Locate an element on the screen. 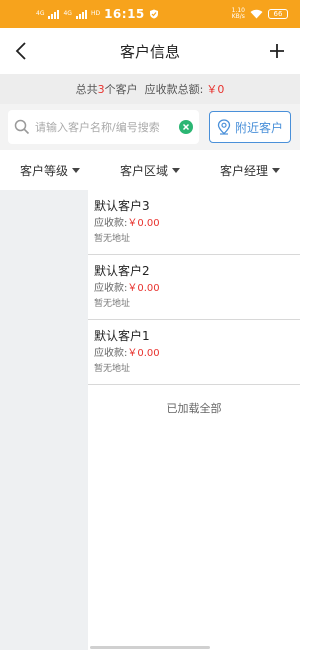 This screenshot has height=650, width=320. clear-icon is located at coordinates (186, 127).